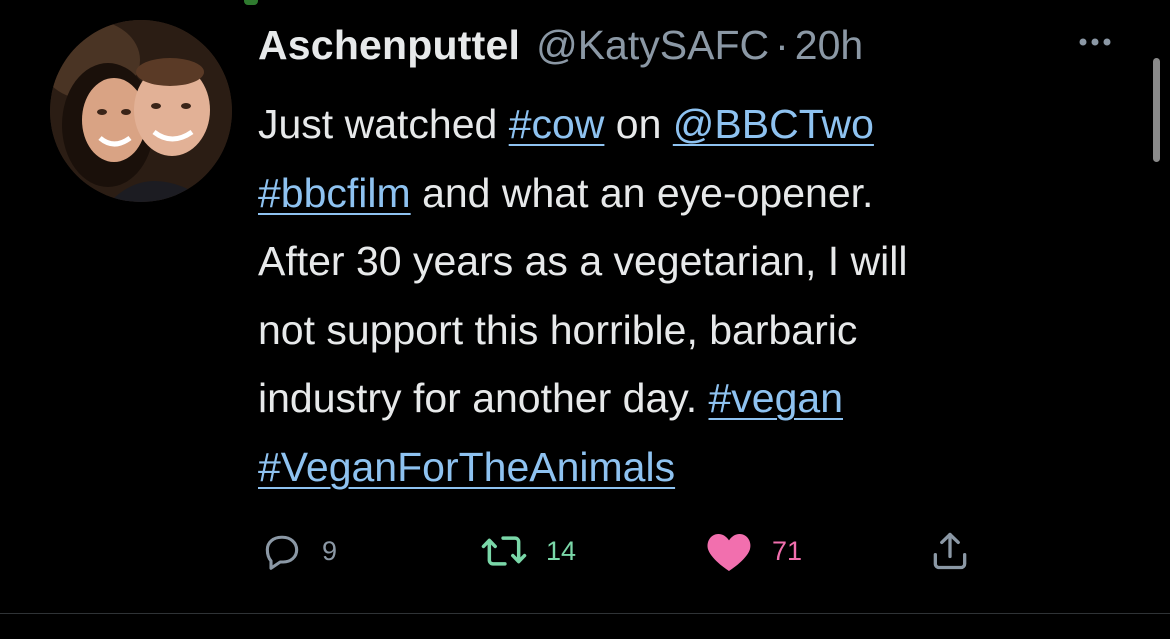  I want to click on more-options-button, so click(1095, 42).